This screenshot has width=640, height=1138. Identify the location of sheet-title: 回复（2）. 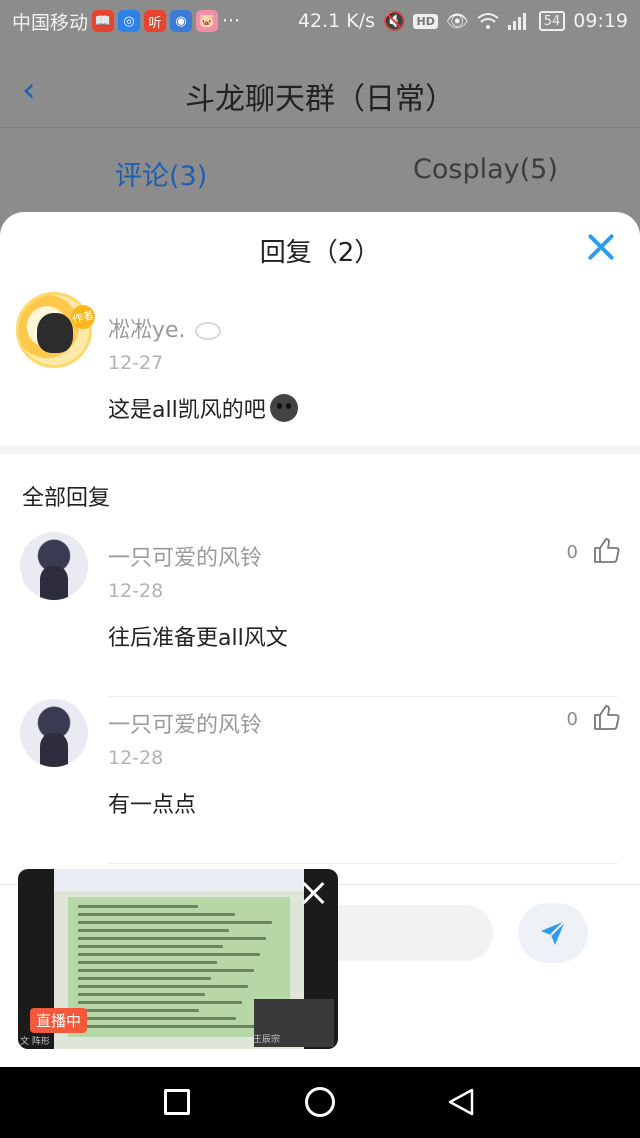
(320, 253).